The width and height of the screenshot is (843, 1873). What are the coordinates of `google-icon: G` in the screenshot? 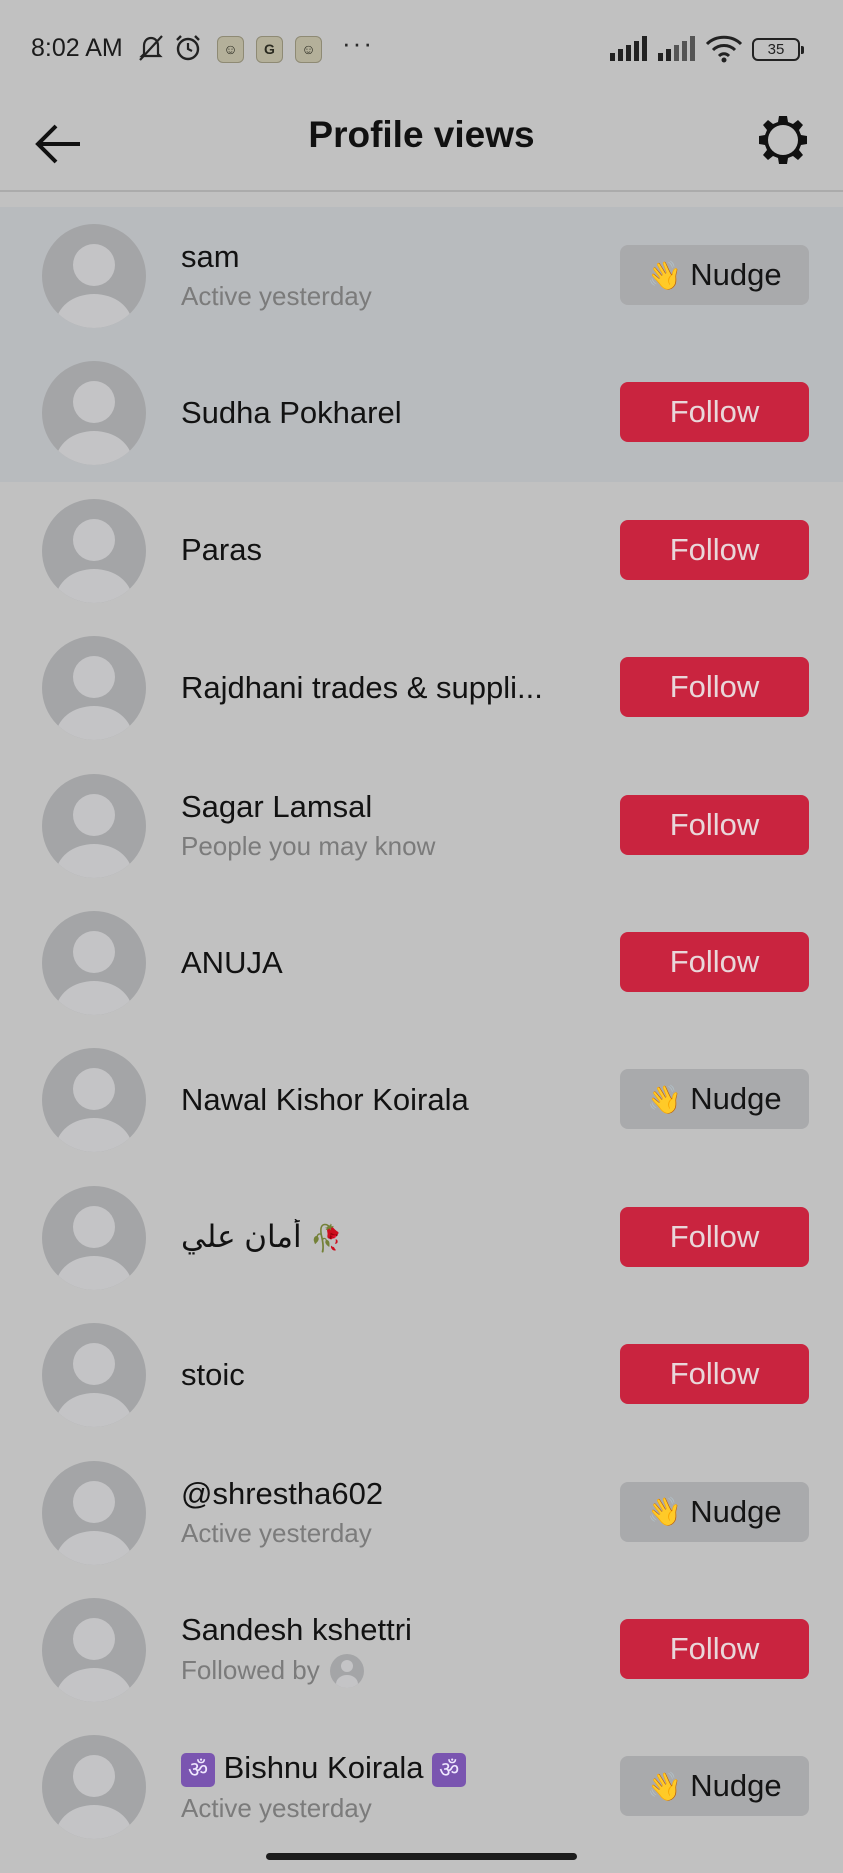 It's located at (269, 49).